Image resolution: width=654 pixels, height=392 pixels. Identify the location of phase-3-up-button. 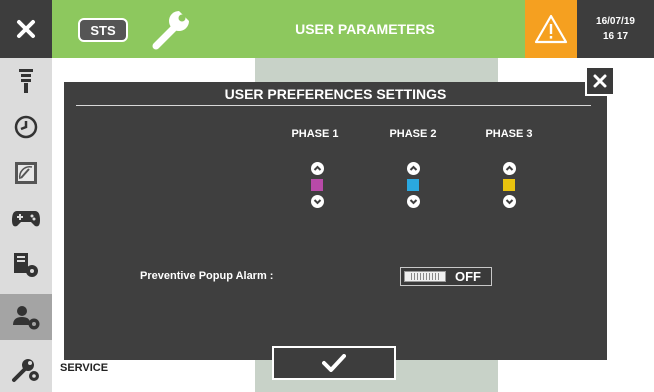
(509, 168).